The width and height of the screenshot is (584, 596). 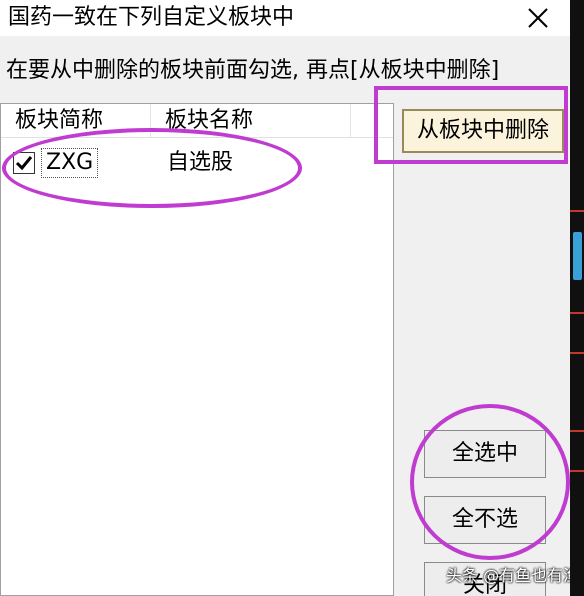 What do you see at coordinates (577, 298) in the screenshot?
I see `background-edge` at bounding box center [577, 298].